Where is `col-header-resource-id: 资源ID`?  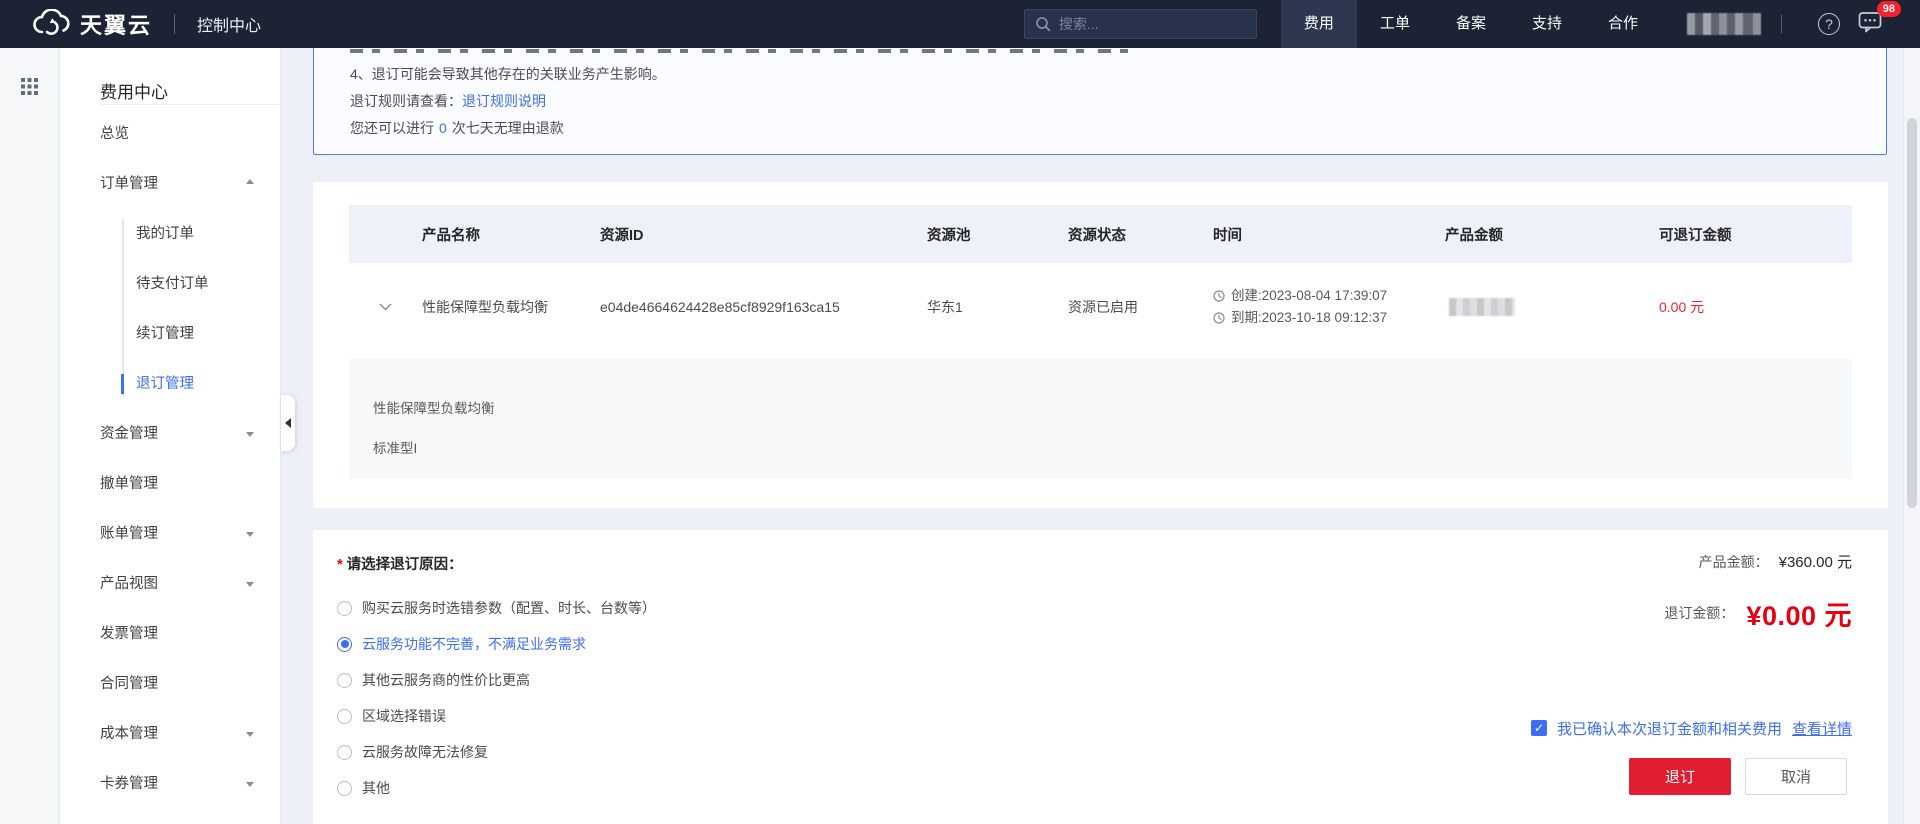 col-header-resource-id: 资源ID is located at coordinates (622, 235).